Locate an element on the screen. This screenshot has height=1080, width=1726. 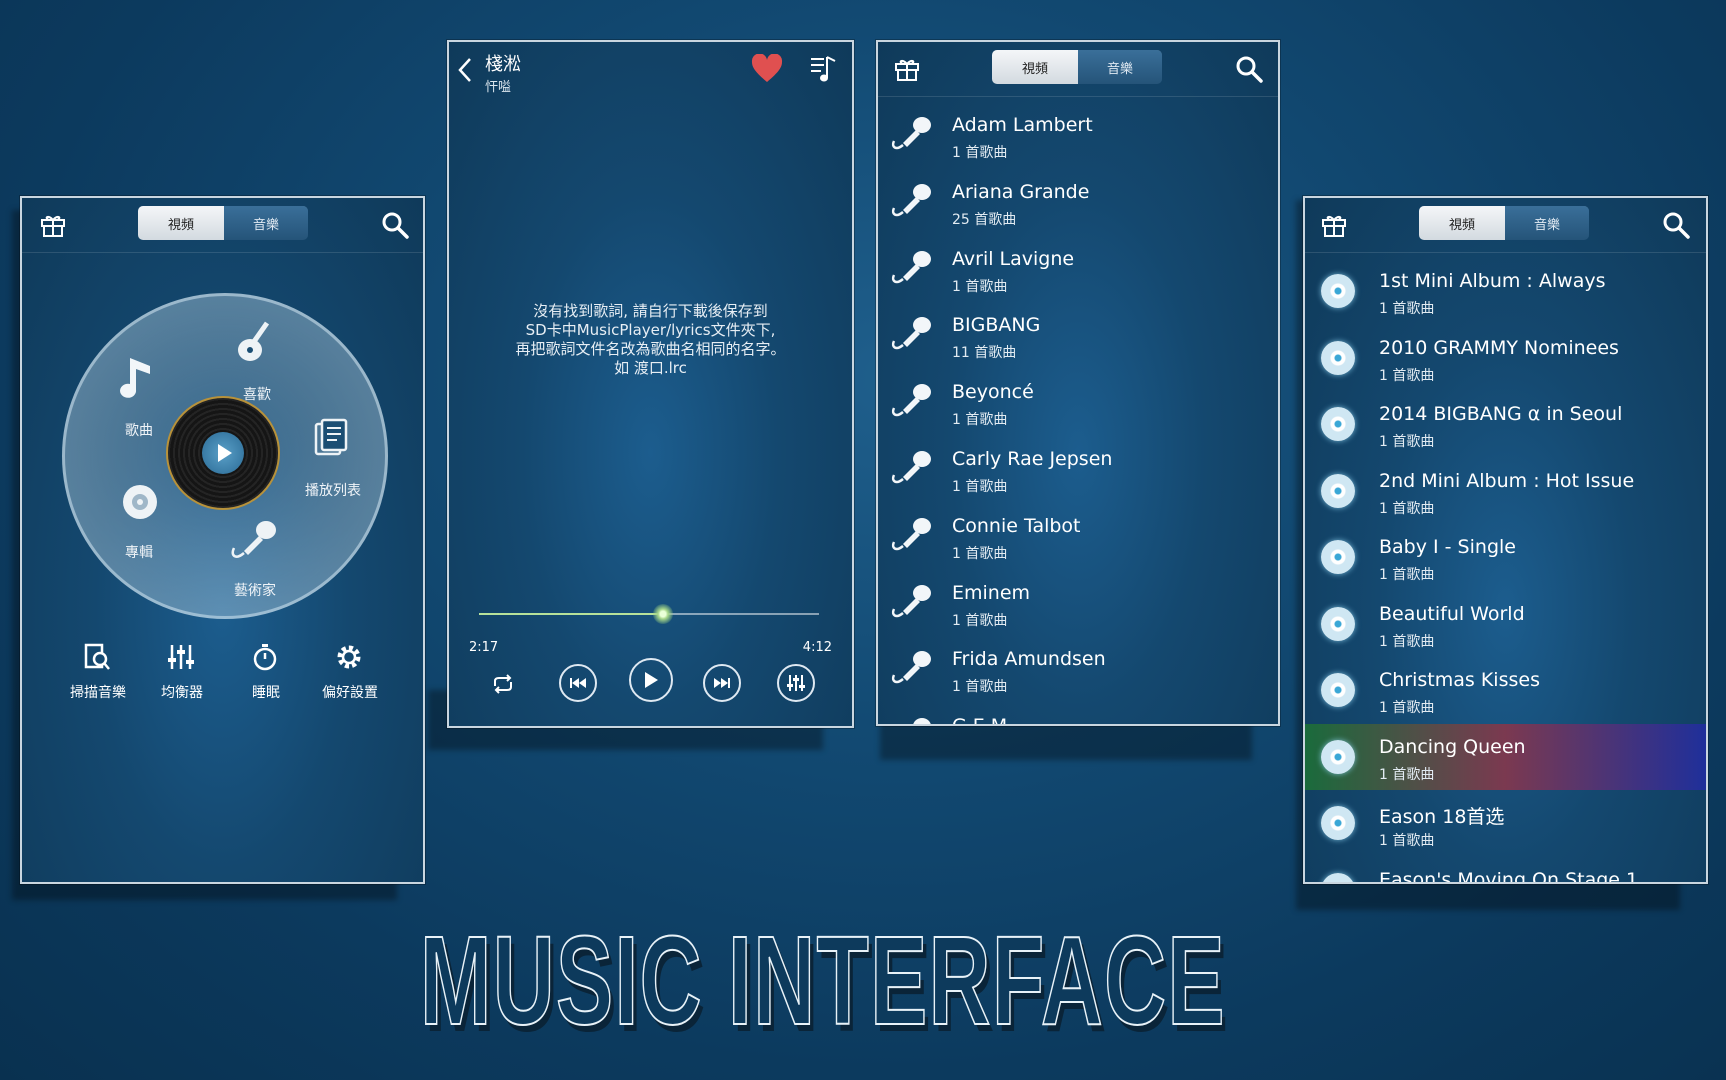
heart-icon is located at coordinates (767, 69).